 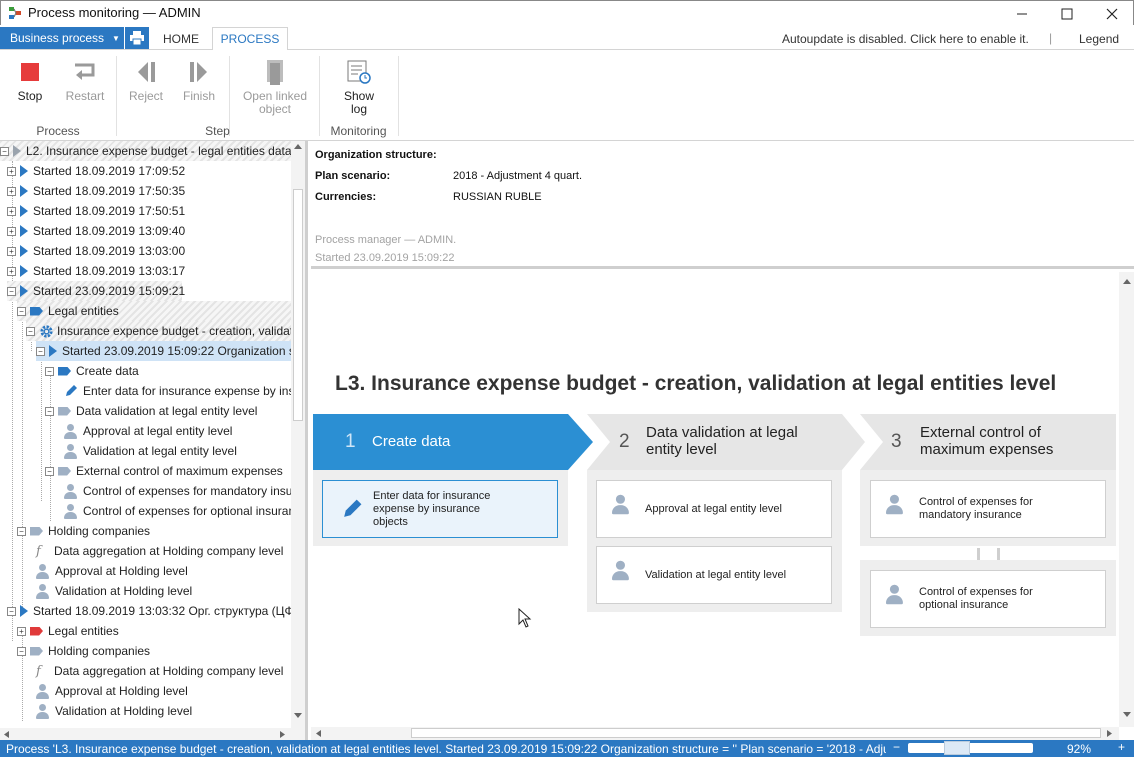 What do you see at coordinates (275, 109) in the screenshot?
I see `open-linked-label-2: object` at bounding box center [275, 109].